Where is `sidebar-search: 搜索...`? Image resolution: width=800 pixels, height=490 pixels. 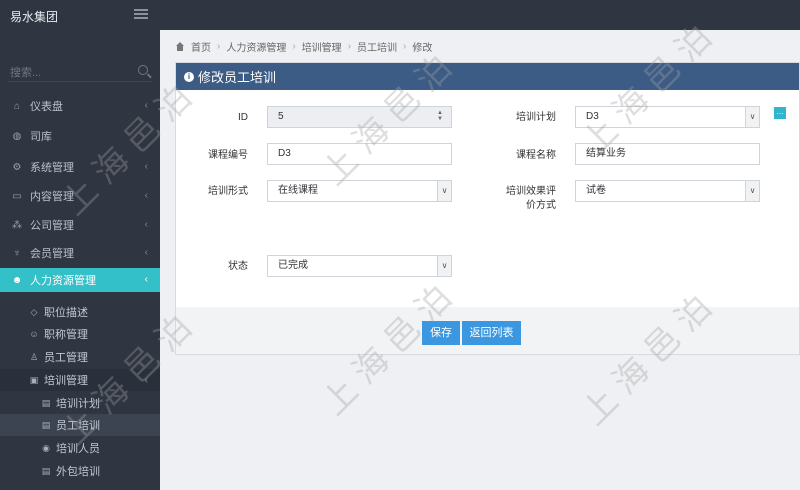
sidebar-search: 搜索... is located at coordinates (80, 71).